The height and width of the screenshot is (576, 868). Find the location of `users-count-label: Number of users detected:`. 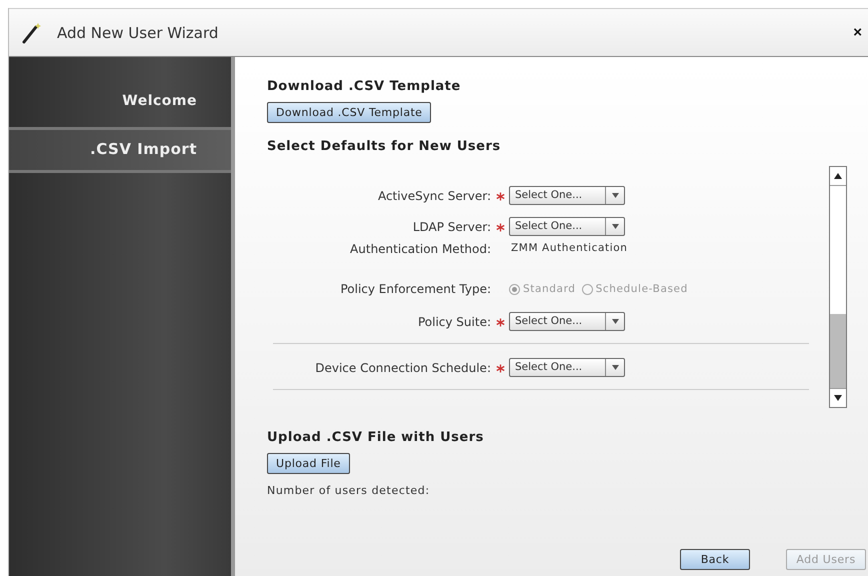

users-count-label: Number of users detected: is located at coordinates (348, 490).